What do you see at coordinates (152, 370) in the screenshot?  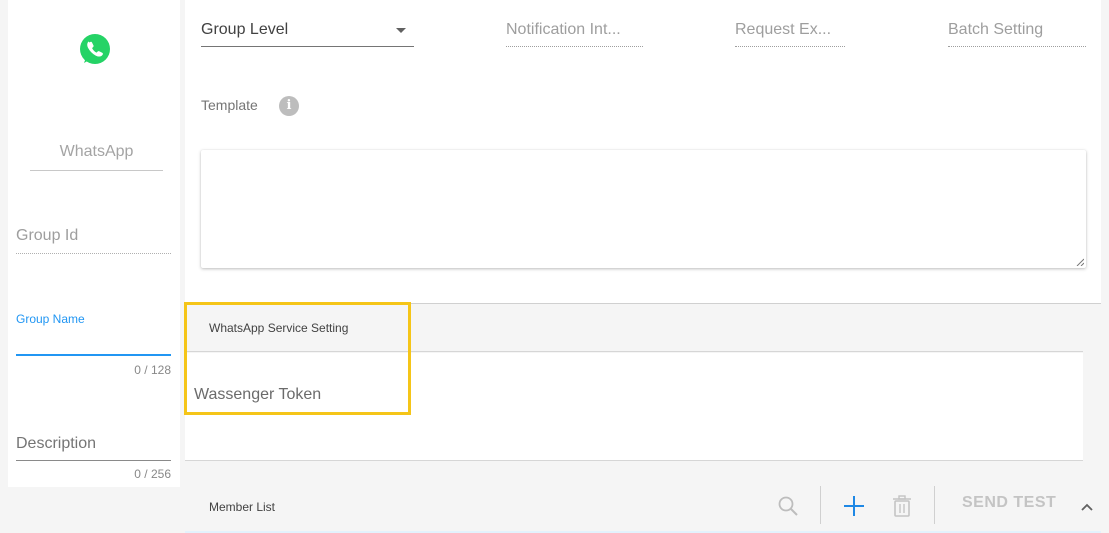 I see `group-name-counter: 0 / 128` at bounding box center [152, 370].